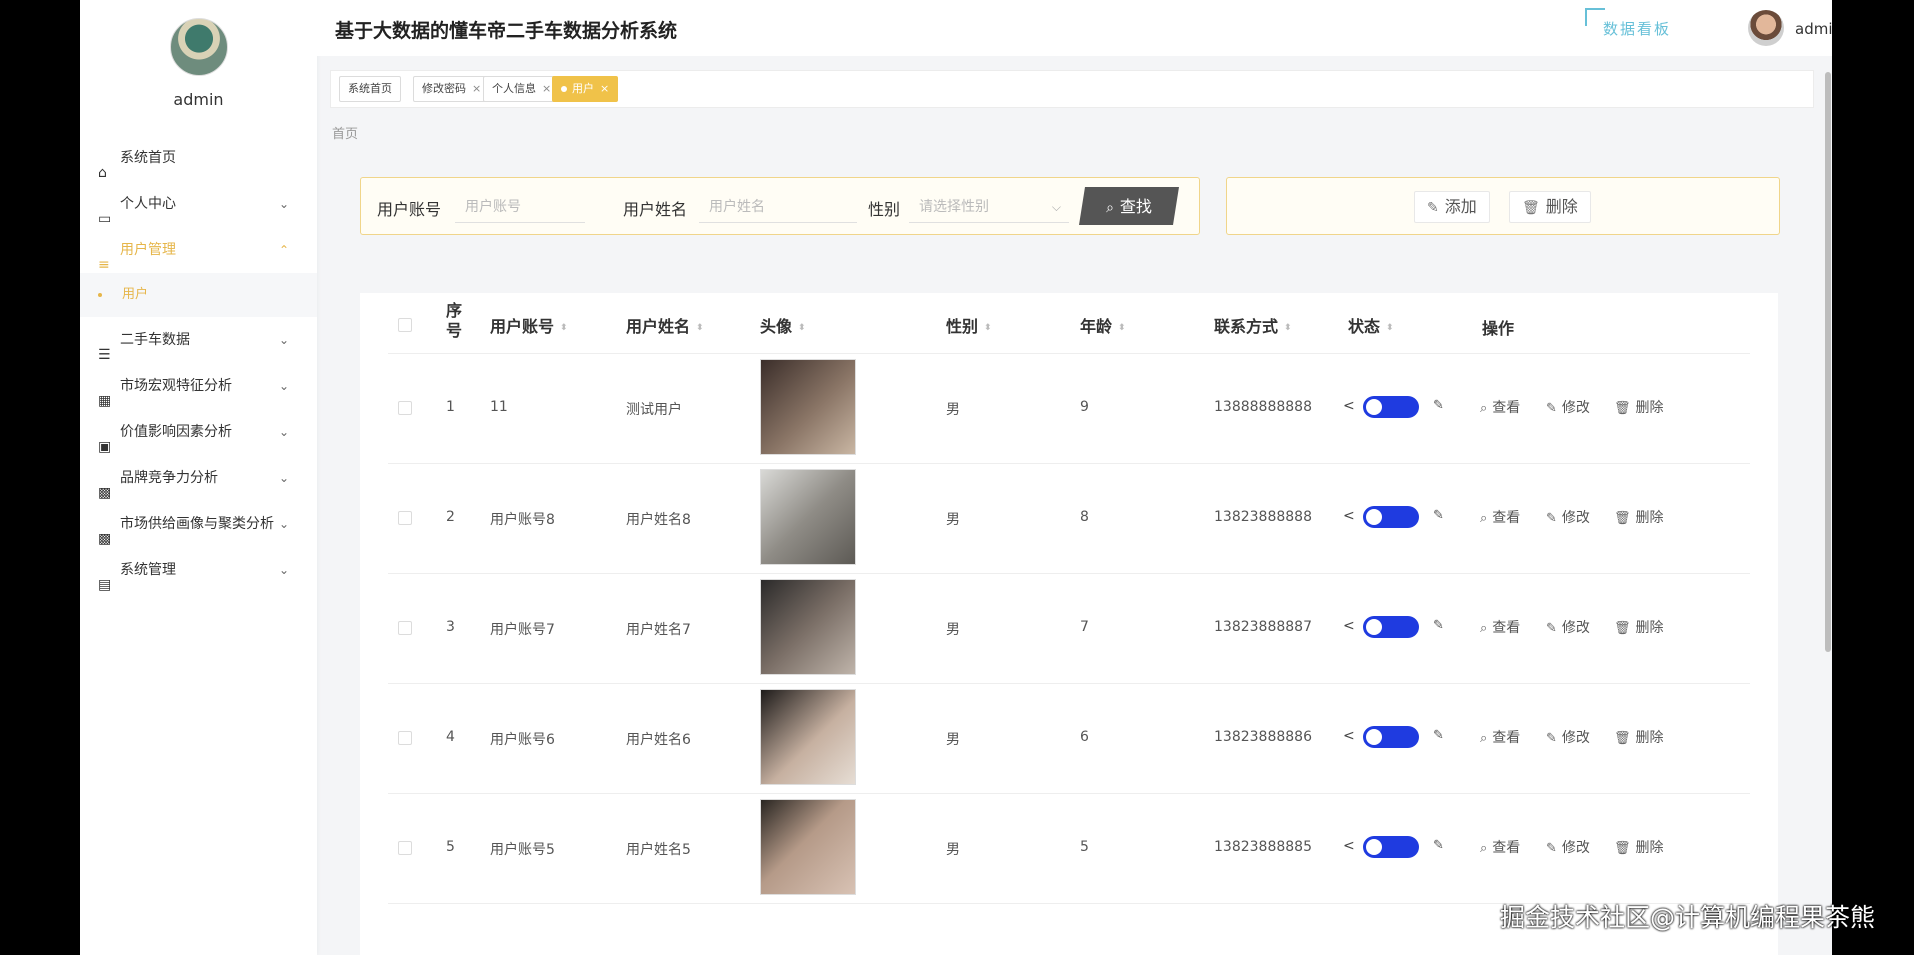 This screenshot has width=1914, height=955. Describe the element at coordinates (778, 207) in the screenshot. I see `name-input` at that location.